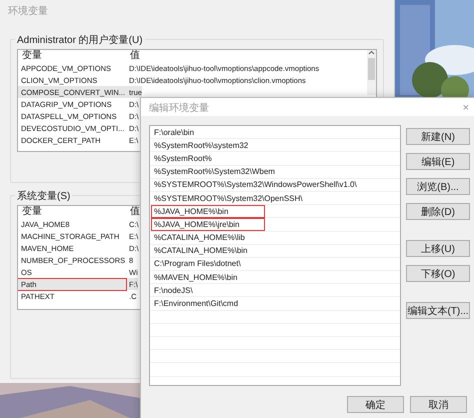 The height and width of the screenshot is (418, 474). I want to click on list-item: %CATALINA_HOME%\bin, so click(200, 250).